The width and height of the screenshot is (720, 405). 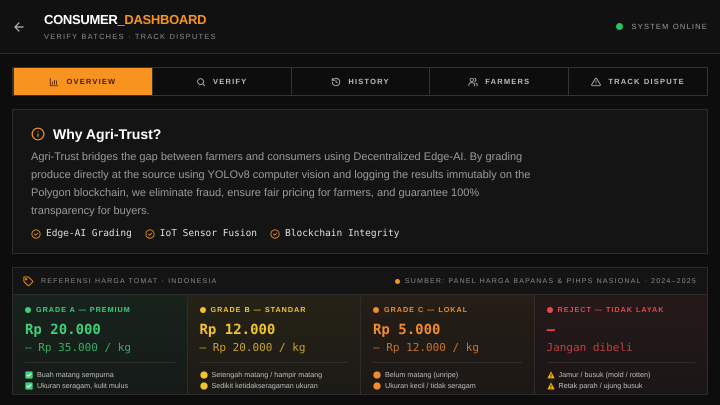 I want to click on grade-price: Rp 20.000, so click(x=63, y=330).